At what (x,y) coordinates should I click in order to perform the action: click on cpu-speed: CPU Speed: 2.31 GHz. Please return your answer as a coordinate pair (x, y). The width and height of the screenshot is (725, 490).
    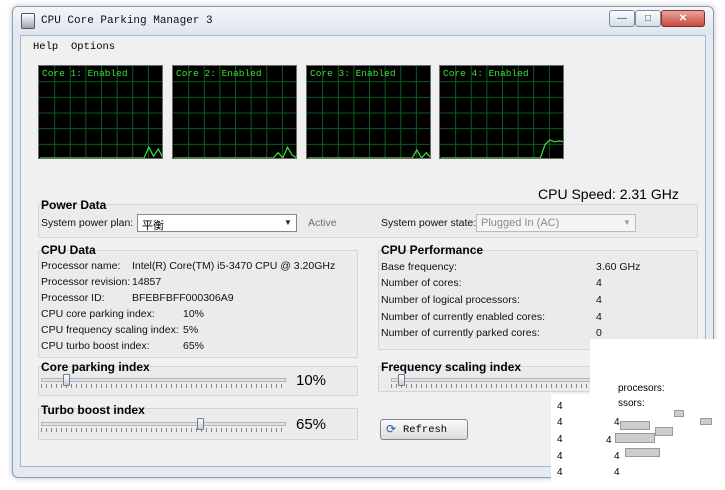
    Looking at the image, I should click on (608, 194).